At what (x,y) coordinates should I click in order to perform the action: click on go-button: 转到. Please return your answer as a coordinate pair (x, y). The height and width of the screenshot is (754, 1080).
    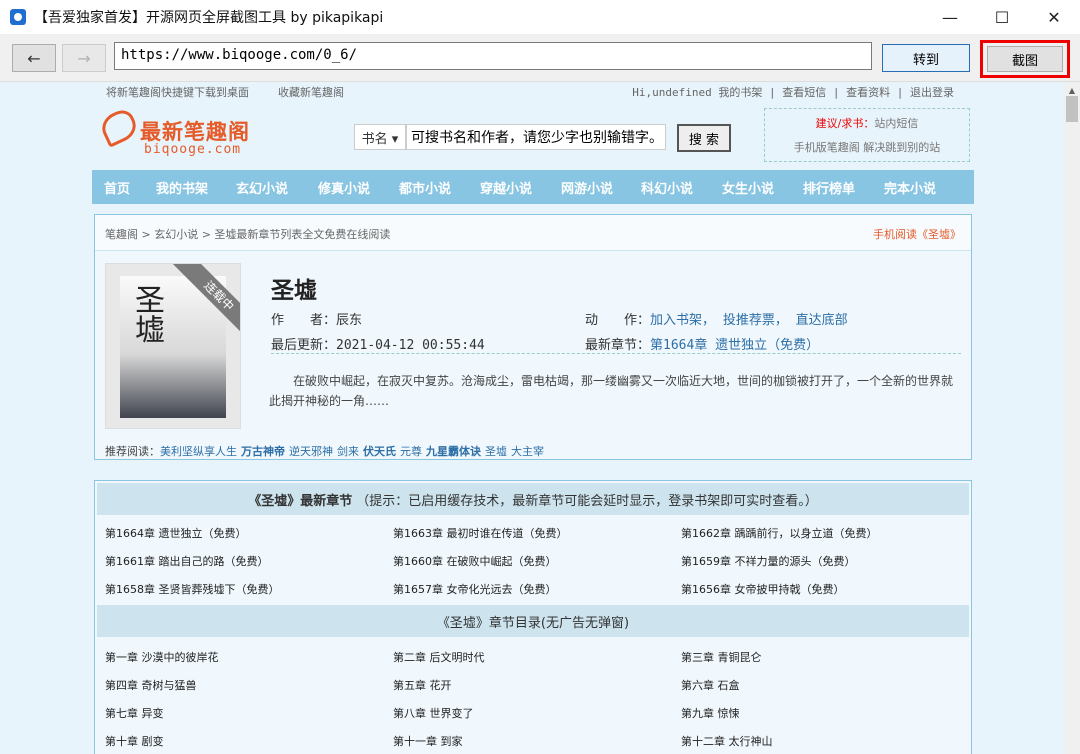
    Looking at the image, I should click on (926, 58).